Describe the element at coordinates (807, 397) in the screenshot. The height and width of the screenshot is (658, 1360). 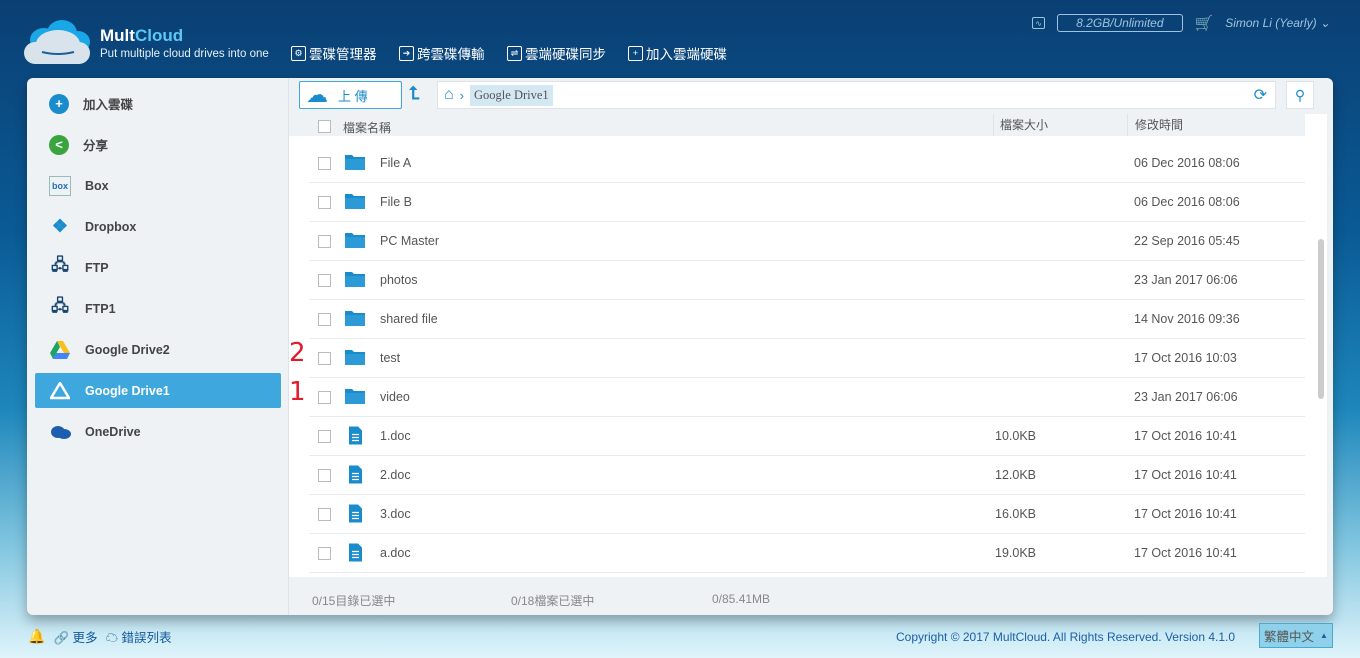
I see `table-row: video 23 Jan 2017 06:06` at that location.